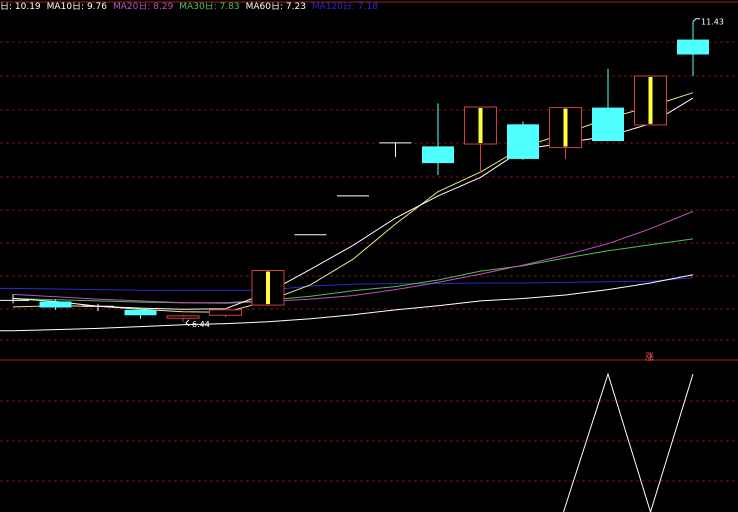 The height and width of the screenshot is (512, 738). Describe the element at coordinates (347, 303) in the screenshot. I see `ma60-line` at that location.